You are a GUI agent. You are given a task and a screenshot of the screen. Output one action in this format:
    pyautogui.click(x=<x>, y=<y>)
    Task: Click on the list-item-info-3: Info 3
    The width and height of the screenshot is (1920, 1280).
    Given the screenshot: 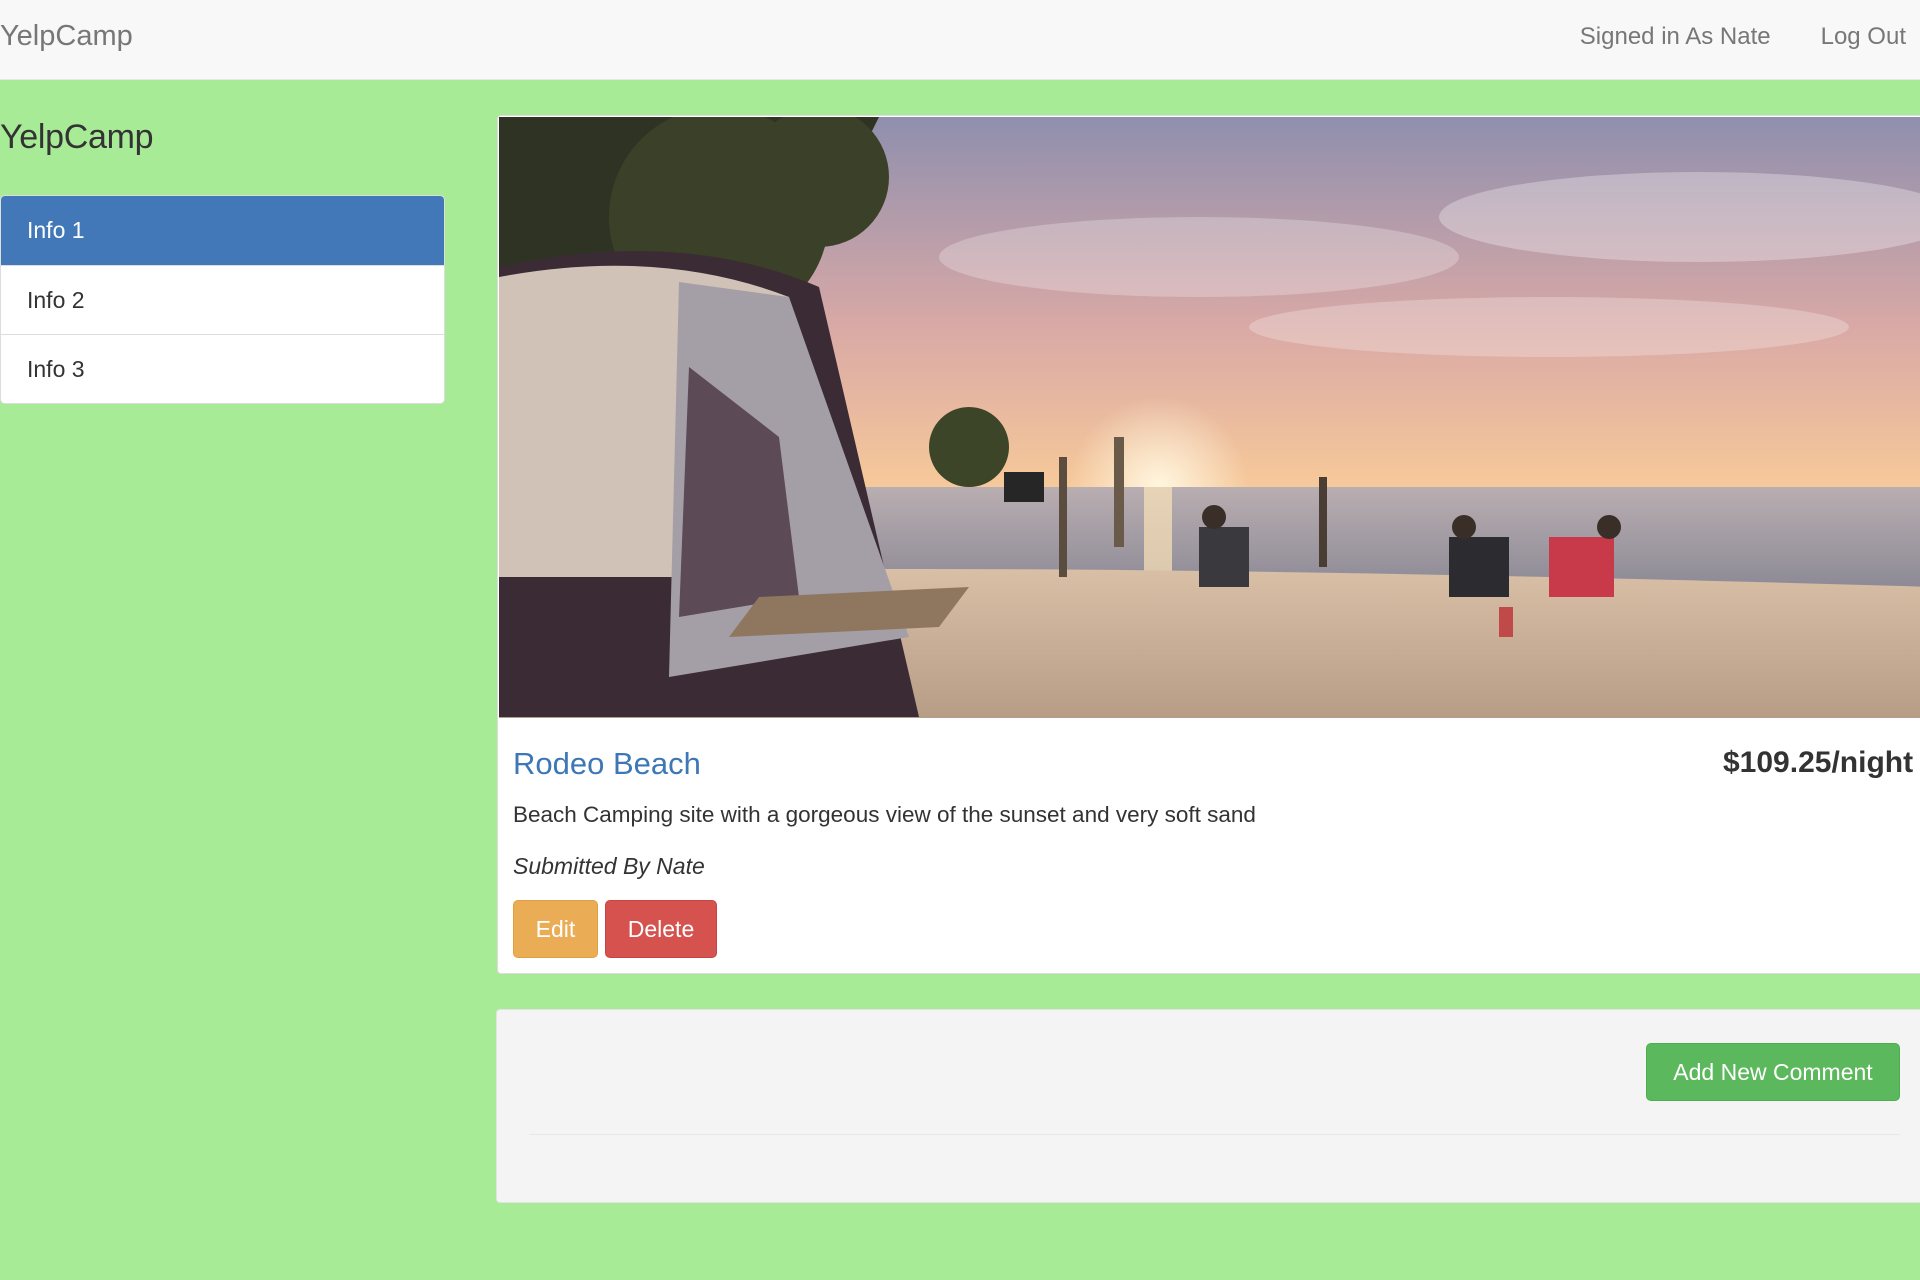 What is the action you would take?
    pyautogui.click(x=222, y=368)
    